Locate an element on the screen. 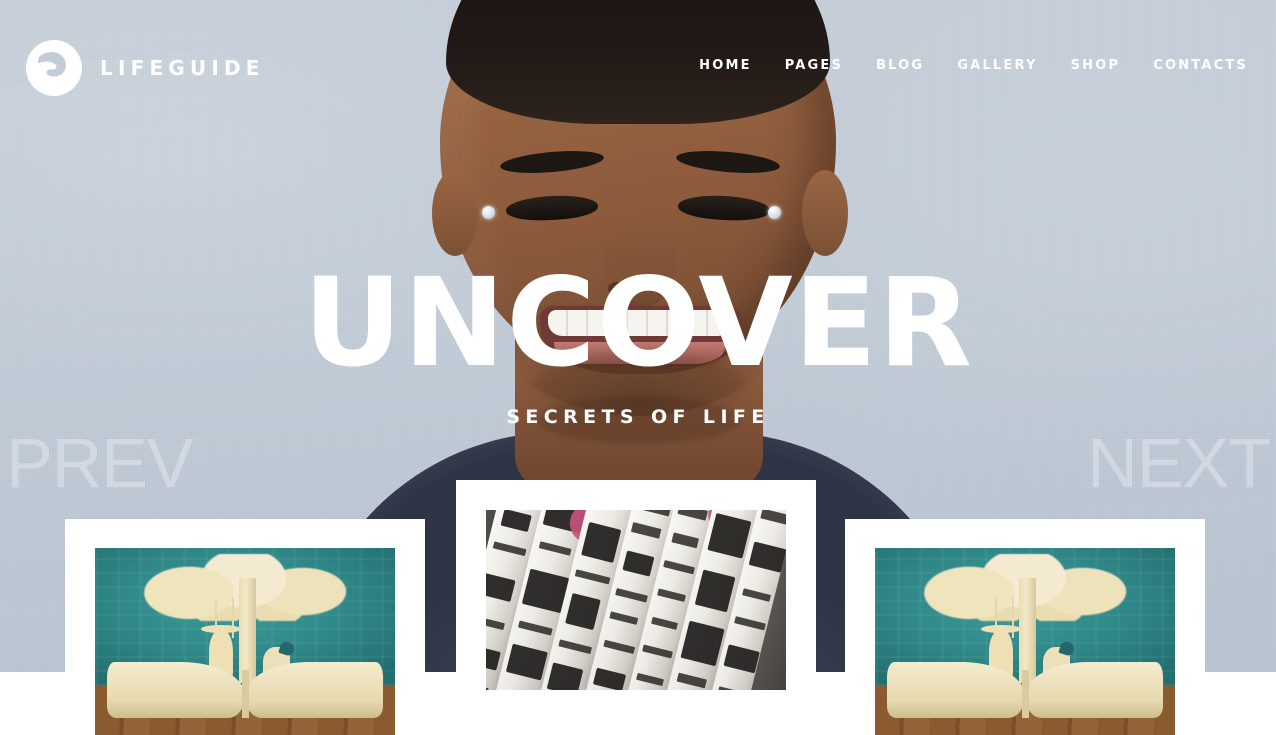 The width and height of the screenshot is (1276, 735). nav-item-home: HOME is located at coordinates (725, 65).